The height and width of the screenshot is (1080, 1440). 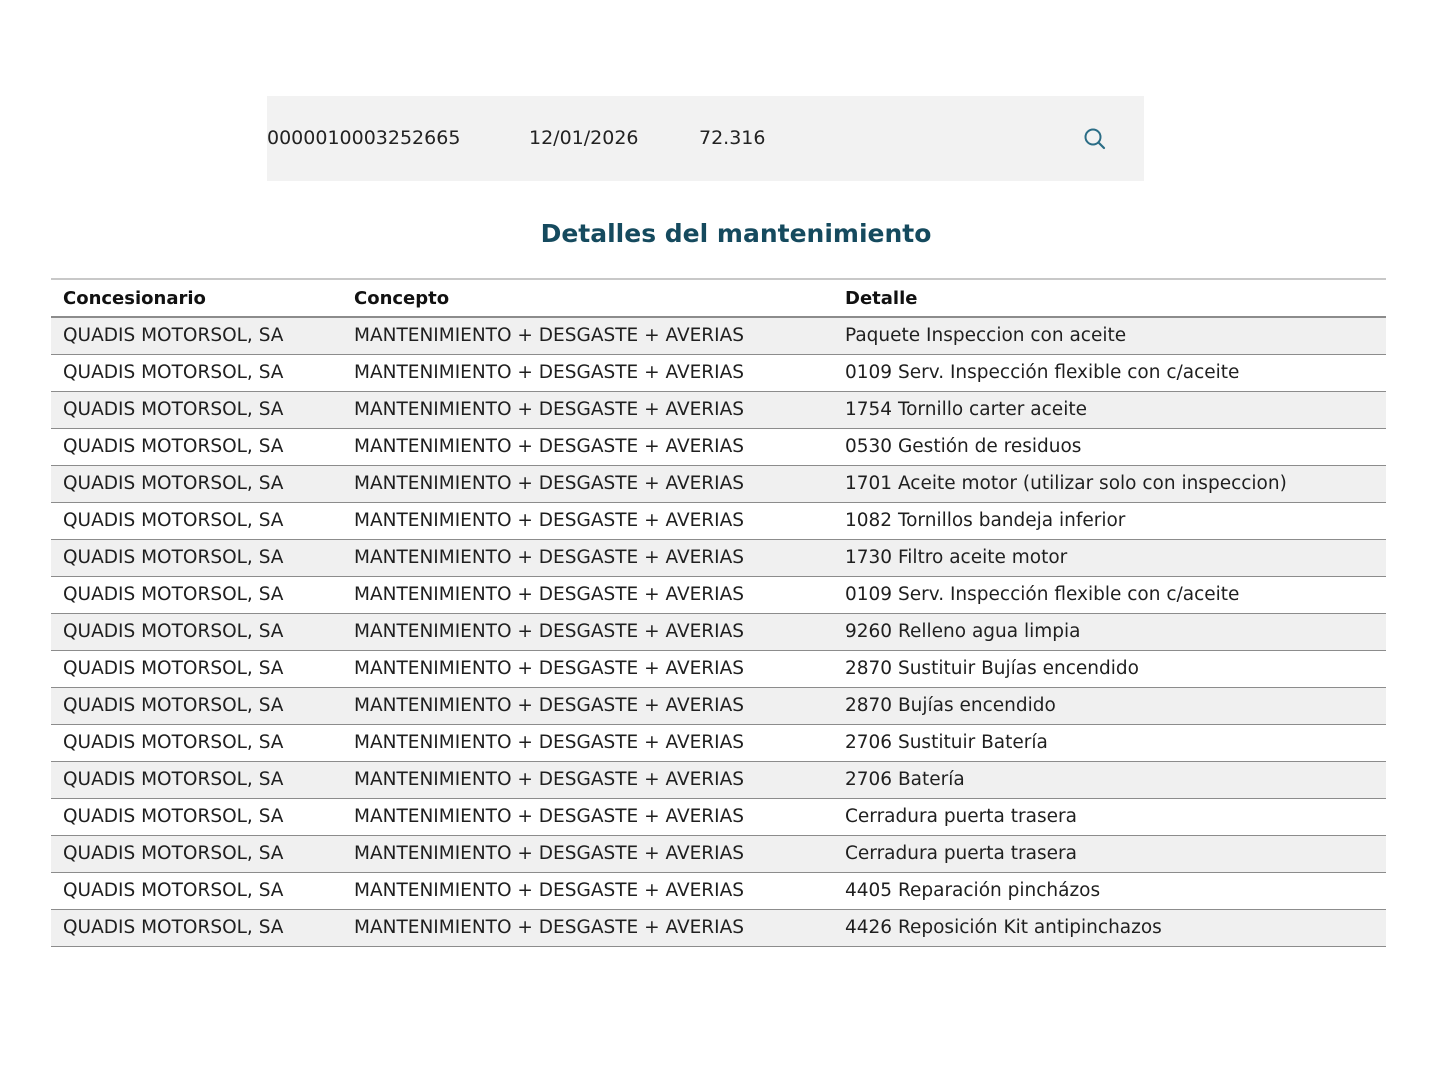 What do you see at coordinates (1003, 927) in the screenshot?
I see `cell-detalle: 4426 Reposición Kit antipinchazos` at bounding box center [1003, 927].